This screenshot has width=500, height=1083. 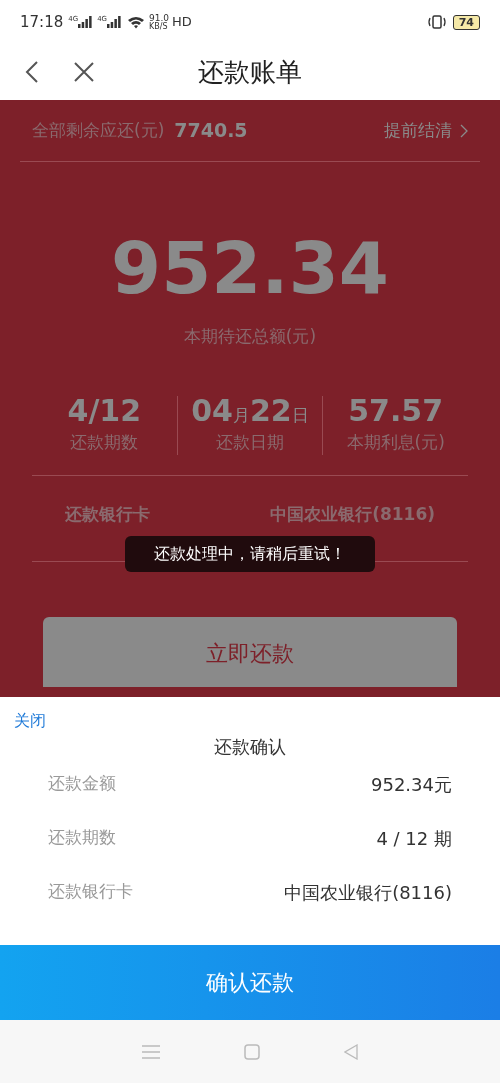 What do you see at coordinates (252, 1051) in the screenshot?
I see `home-icon` at bounding box center [252, 1051].